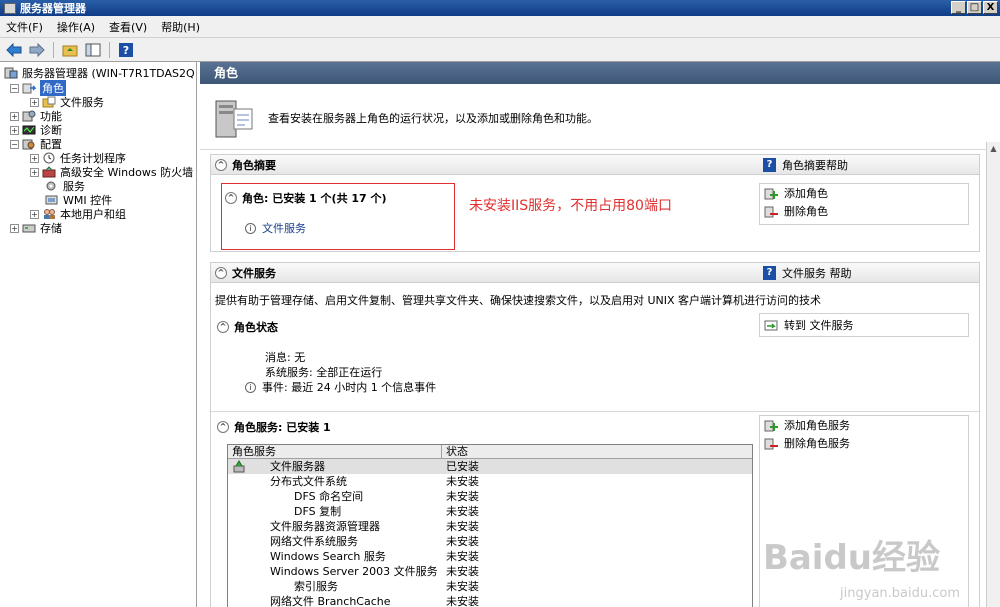 This screenshot has width=1000, height=607. Describe the element at coordinates (36, 144) in the screenshot. I see `tree-item-config: − 配置` at that location.